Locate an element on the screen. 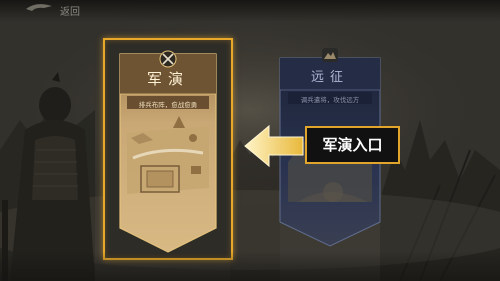 This screenshot has height=281, width=500. mountain-emblem-icon is located at coordinates (330, 55).